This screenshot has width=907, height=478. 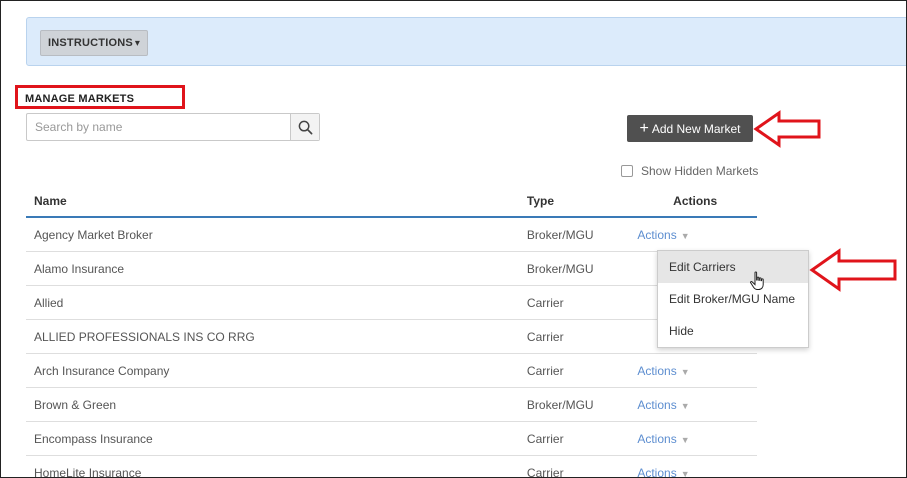 I want to click on annotation-arrow-add-icon, so click(x=787, y=129).